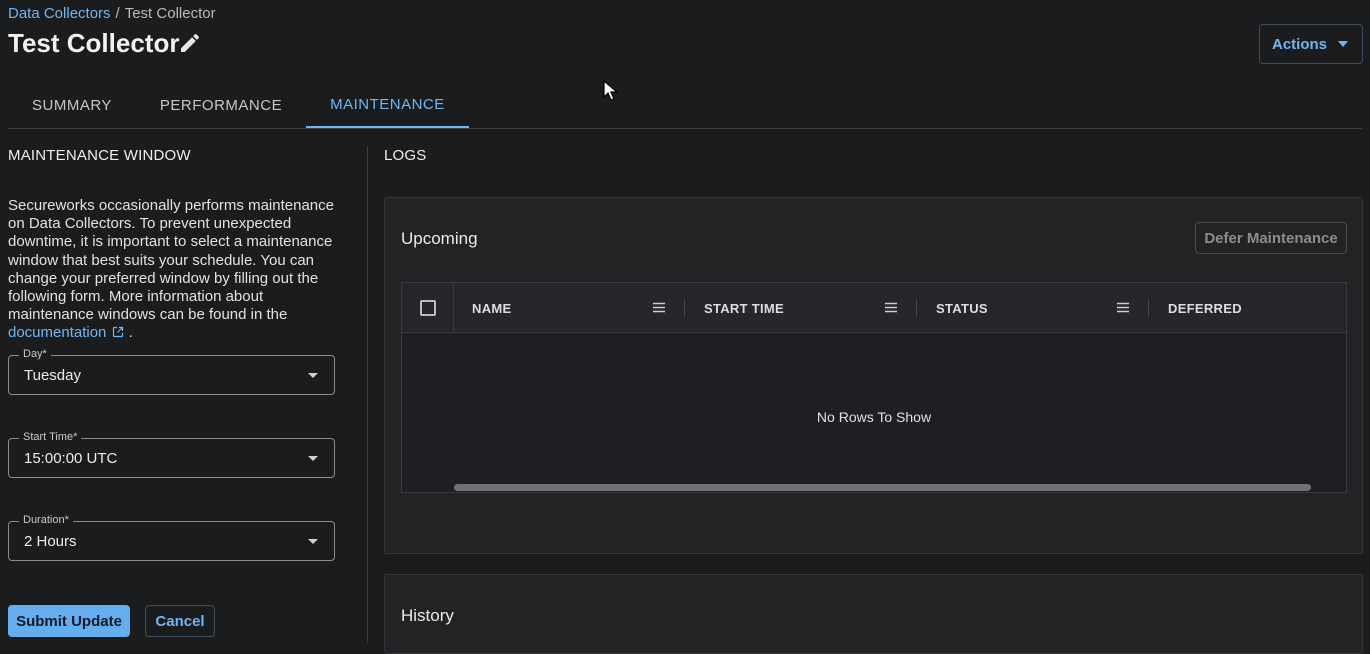 This screenshot has width=1370, height=654. I want to click on tab-performance: PERFORMANCE, so click(221, 105).